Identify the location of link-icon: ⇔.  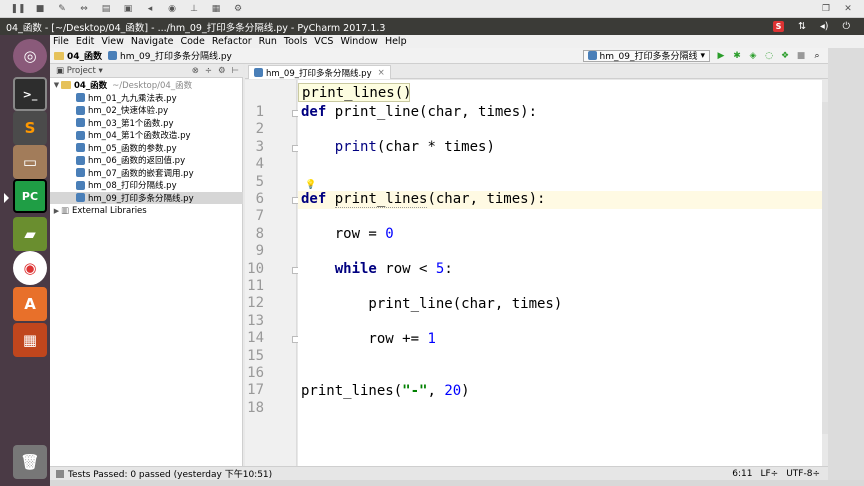
(84, 9).